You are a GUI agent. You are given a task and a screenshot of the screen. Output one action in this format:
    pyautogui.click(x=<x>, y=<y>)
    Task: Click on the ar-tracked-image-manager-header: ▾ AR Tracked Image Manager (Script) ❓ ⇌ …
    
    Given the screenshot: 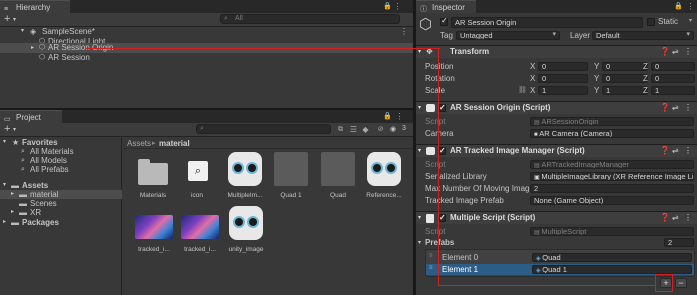 What is the action you would take?
    pyautogui.click(x=556, y=150)
    